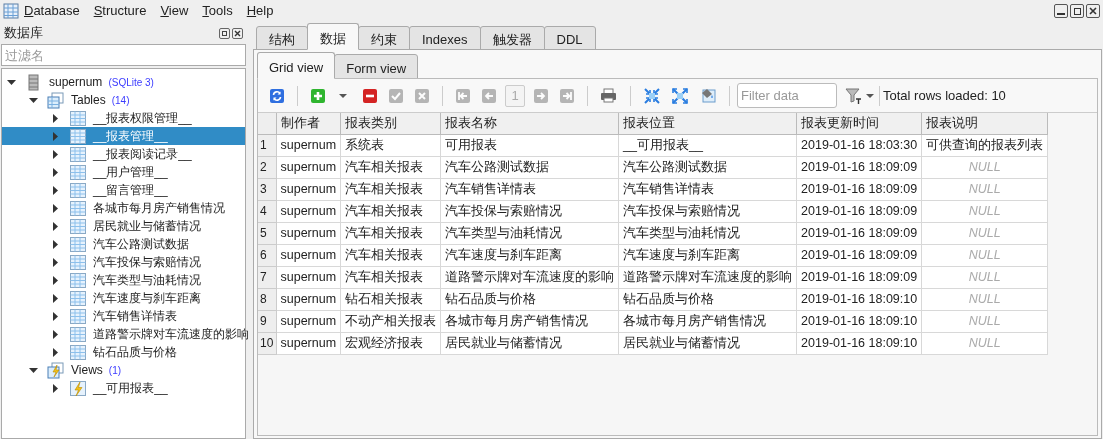 This screenshot has width=1103, height=439. I want to click on tree-label: 汽车投保与索赔情况, so click(147, 262).